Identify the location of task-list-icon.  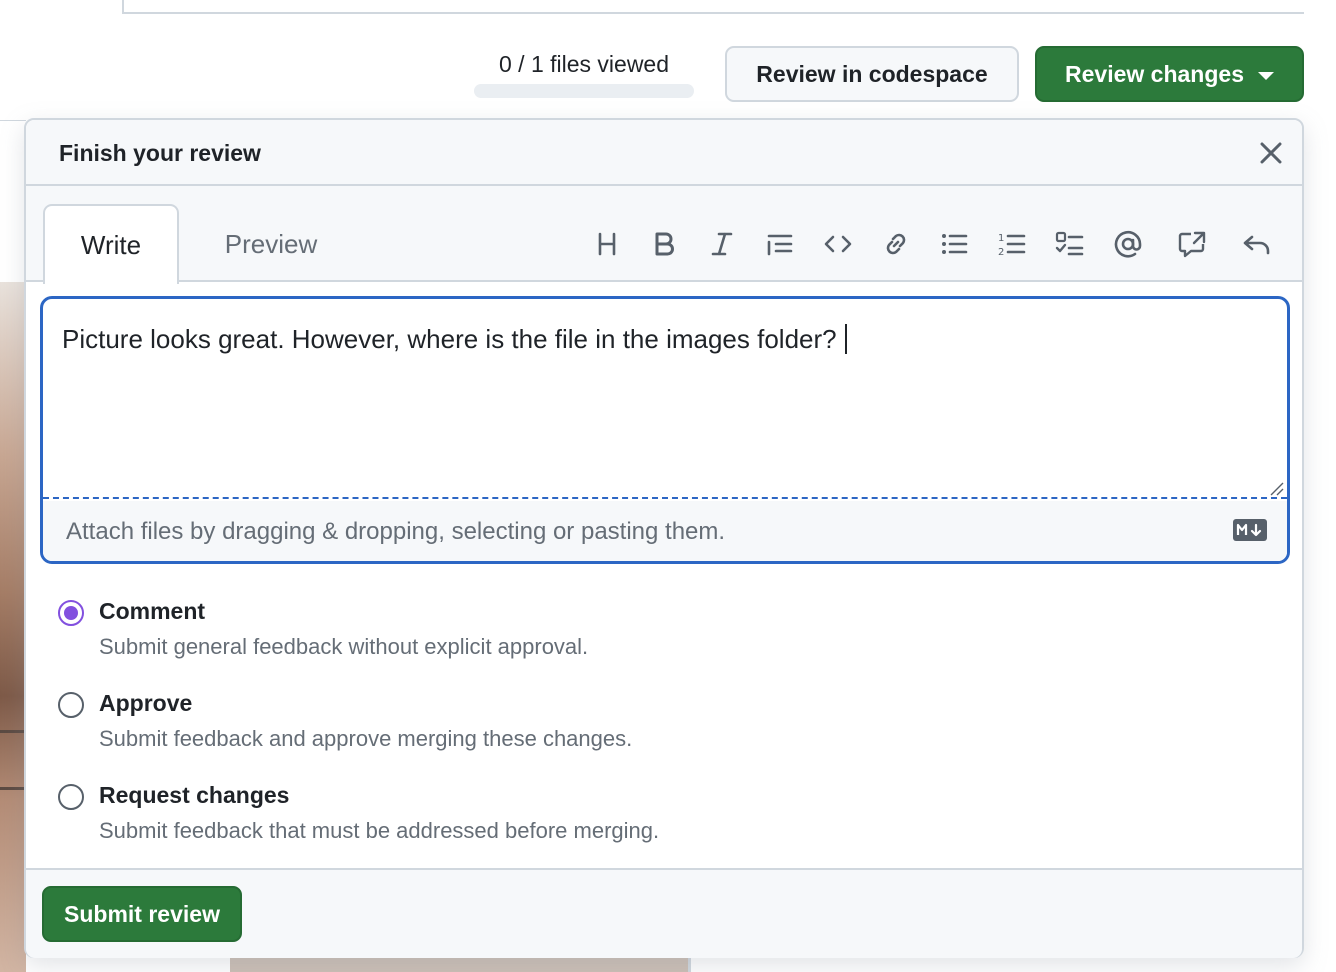
(1070, 244).